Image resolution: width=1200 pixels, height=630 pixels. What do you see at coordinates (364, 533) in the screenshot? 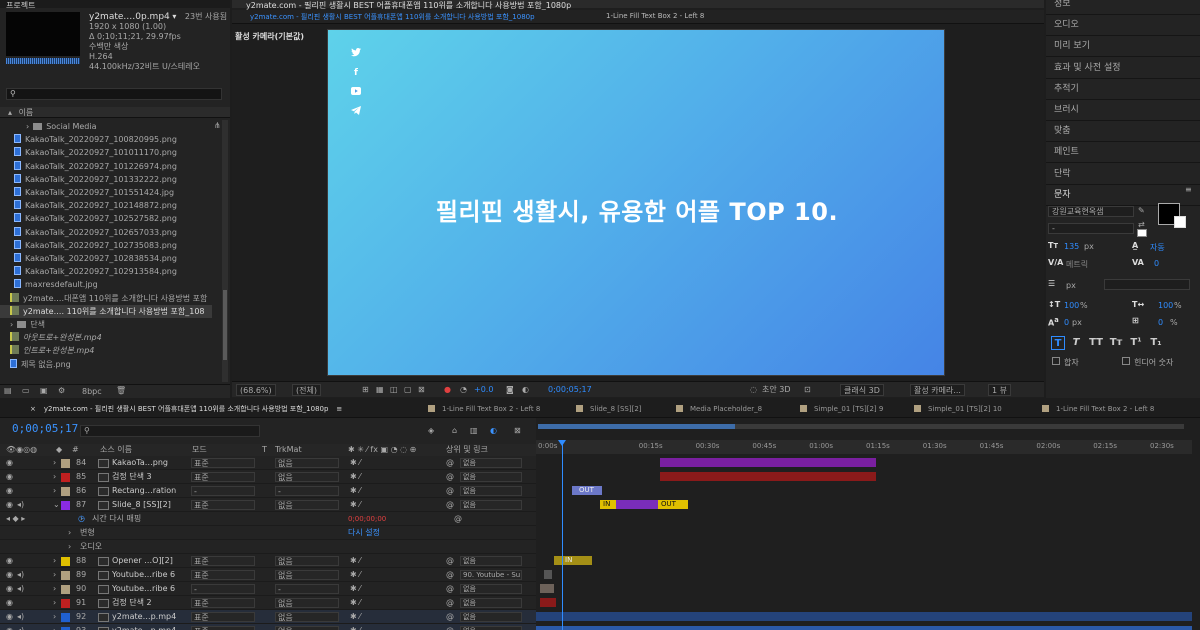
I see `reset-link: 다시 설정` at bounding box center [364, 533].